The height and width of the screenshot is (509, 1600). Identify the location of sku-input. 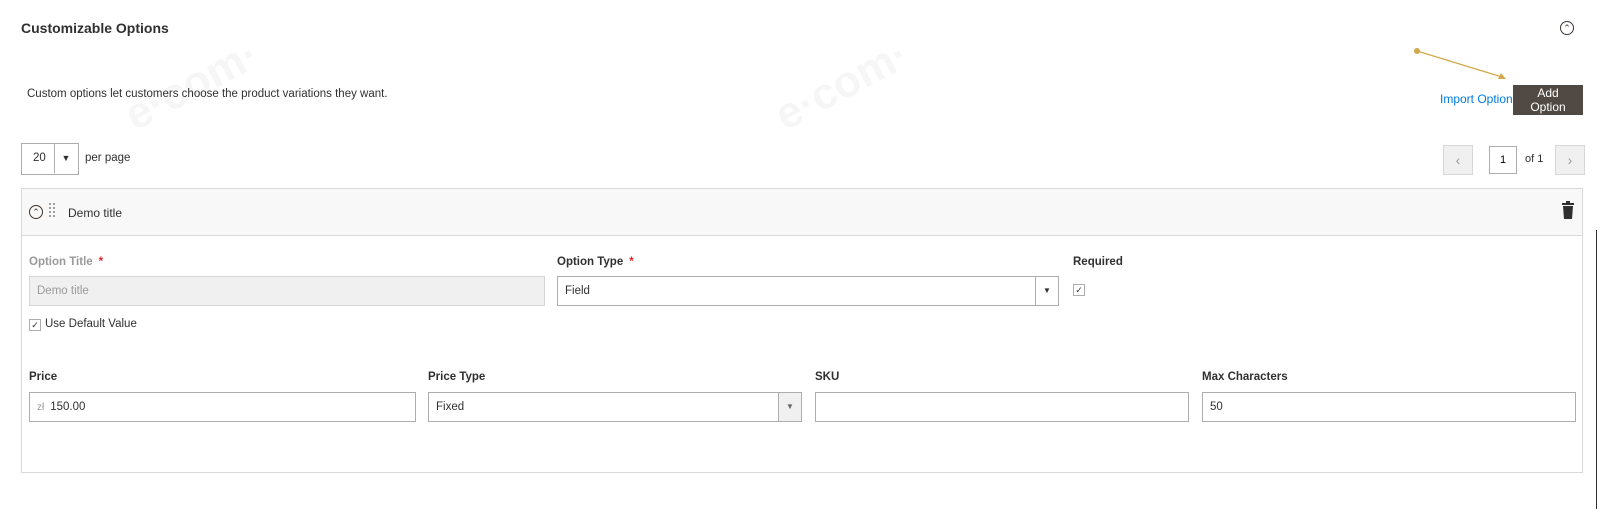
(1002, 407).